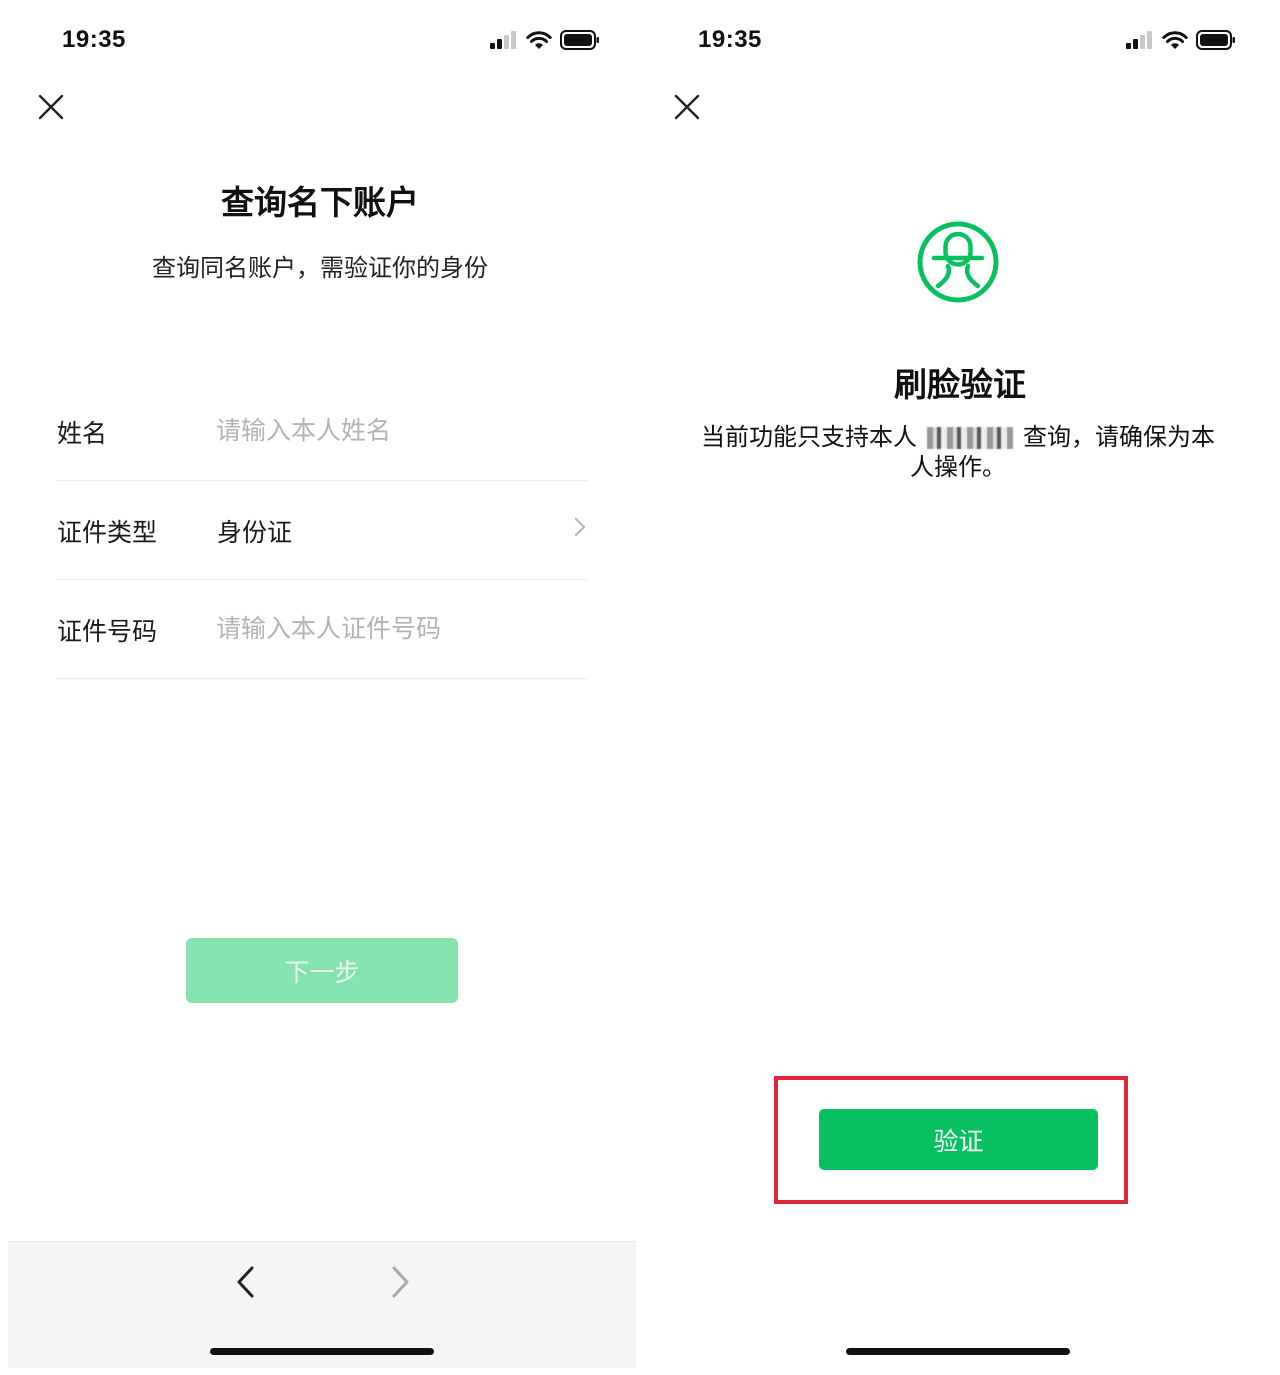 Image resolution: width=1280 pixels, height=1375 pixels. I want to click on name-input, so click(386, 430).